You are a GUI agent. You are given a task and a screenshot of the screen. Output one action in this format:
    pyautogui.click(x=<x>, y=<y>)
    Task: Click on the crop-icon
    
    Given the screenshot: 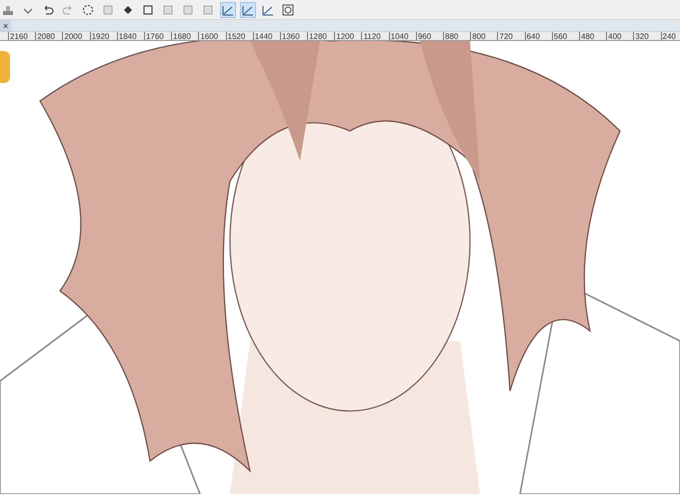 What is the action you would take?
    pyautogui.click(x=148, y=10)
    